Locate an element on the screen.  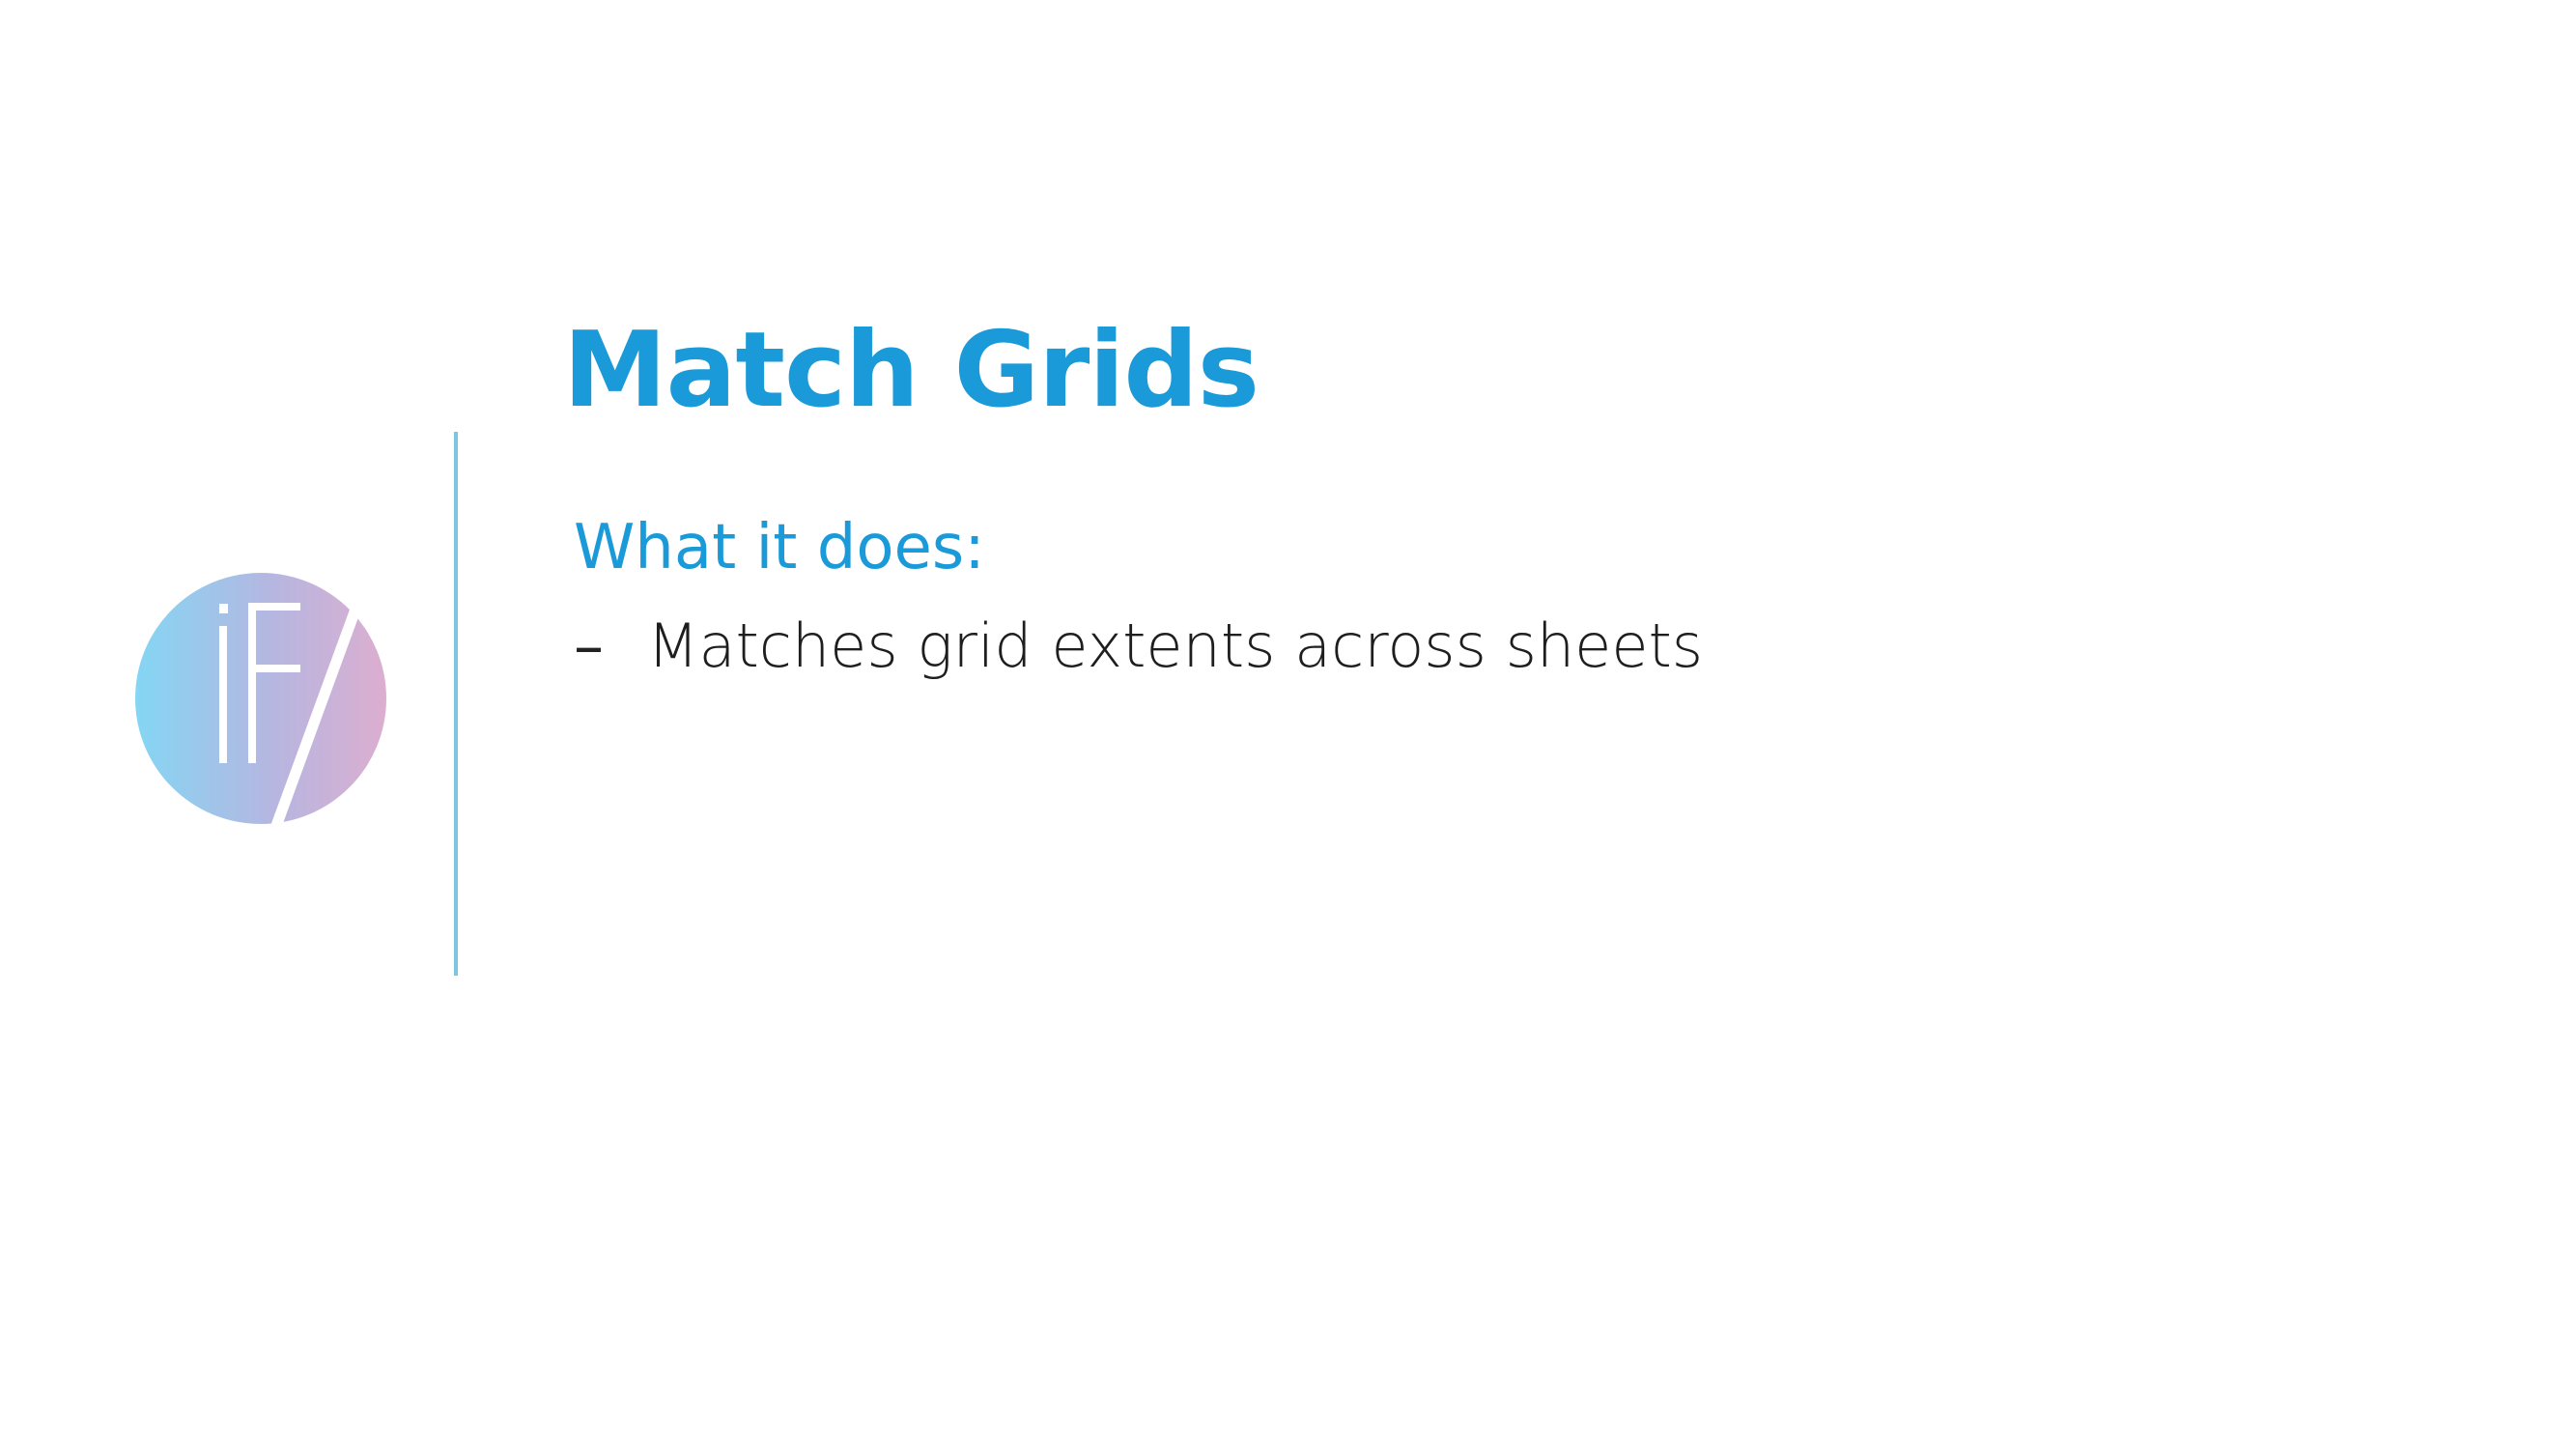
vertical-divider is located at coordinates (456, 704).